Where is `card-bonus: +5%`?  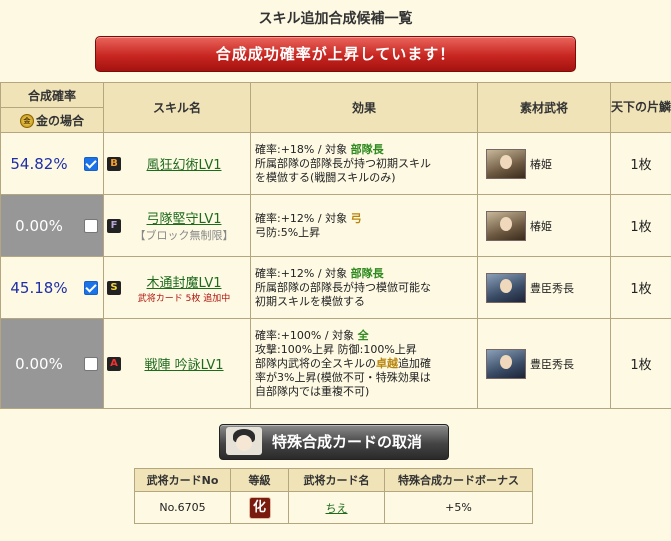
card-bonus: +5% is located at coordinates (458, 507).